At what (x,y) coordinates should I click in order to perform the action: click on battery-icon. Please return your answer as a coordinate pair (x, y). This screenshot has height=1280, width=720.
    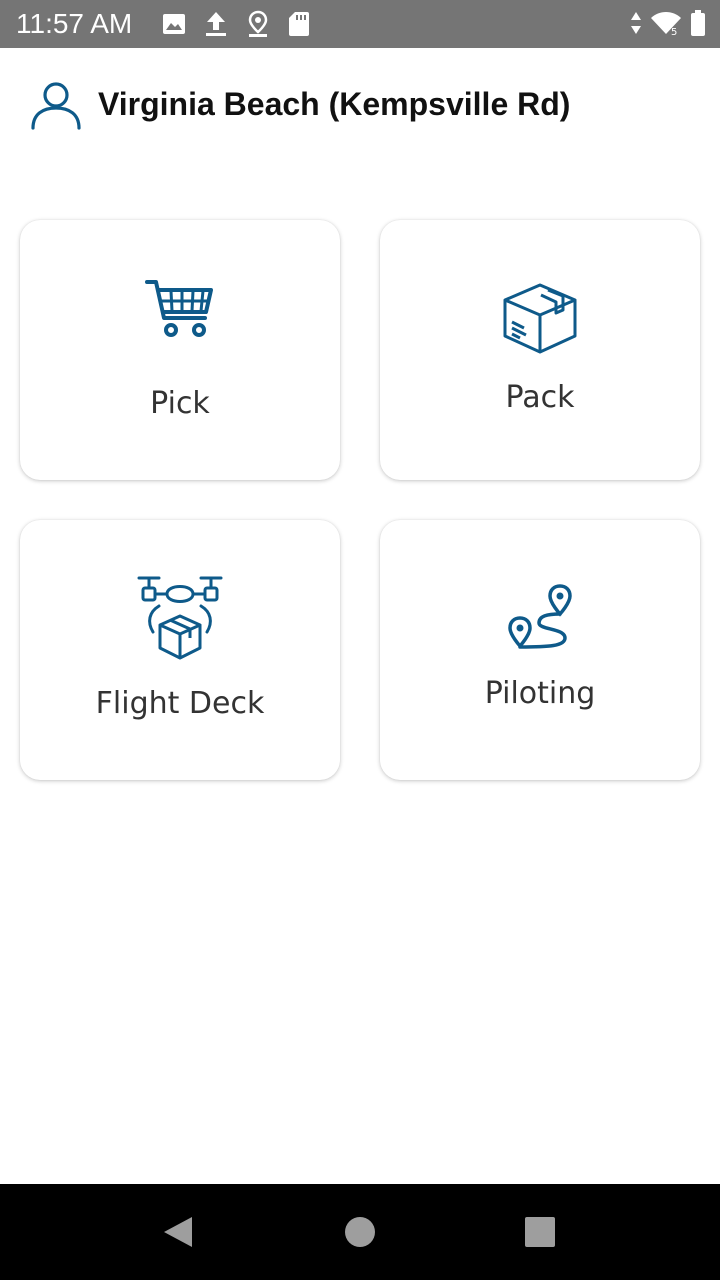
    Looking at the image, I should click on (698, 23).